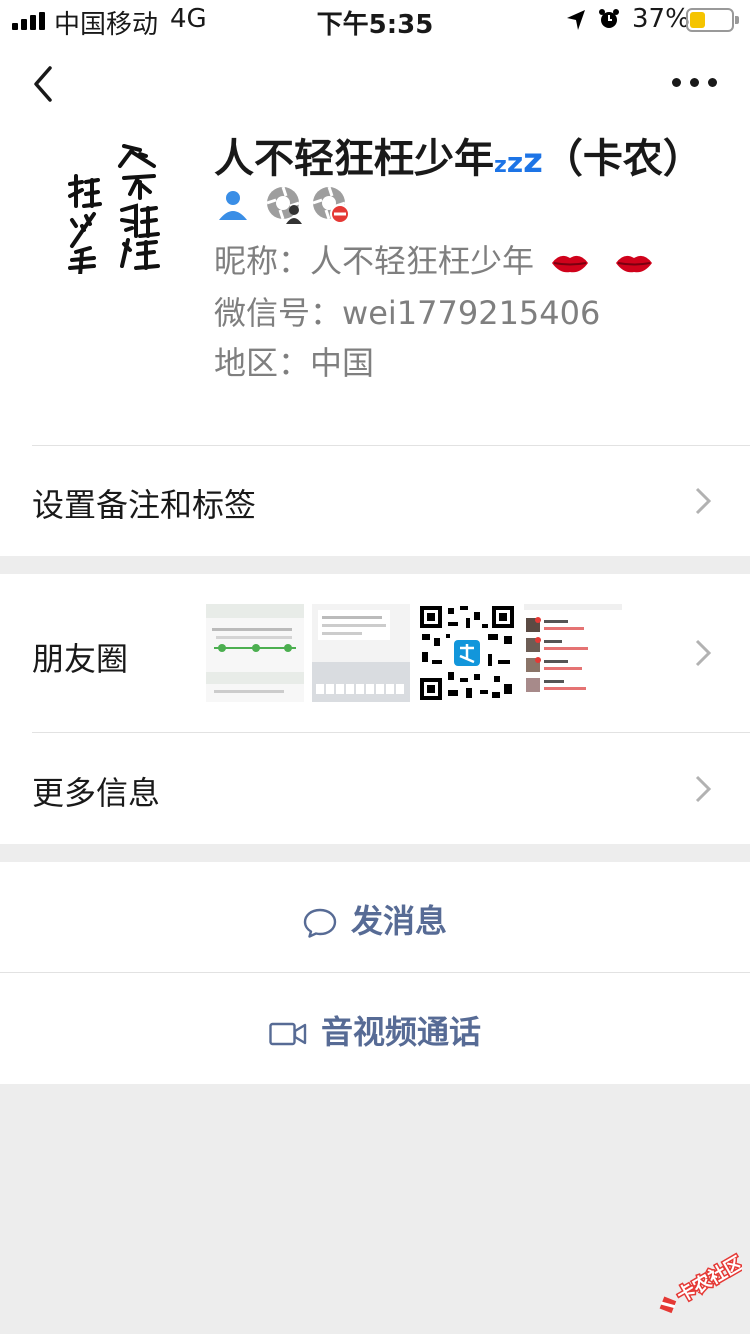 This screenshot has height=1334, width=750. Describe the element at coordinates (288, 1034) in the screenshot. I see `video-camera-icon` at that location.